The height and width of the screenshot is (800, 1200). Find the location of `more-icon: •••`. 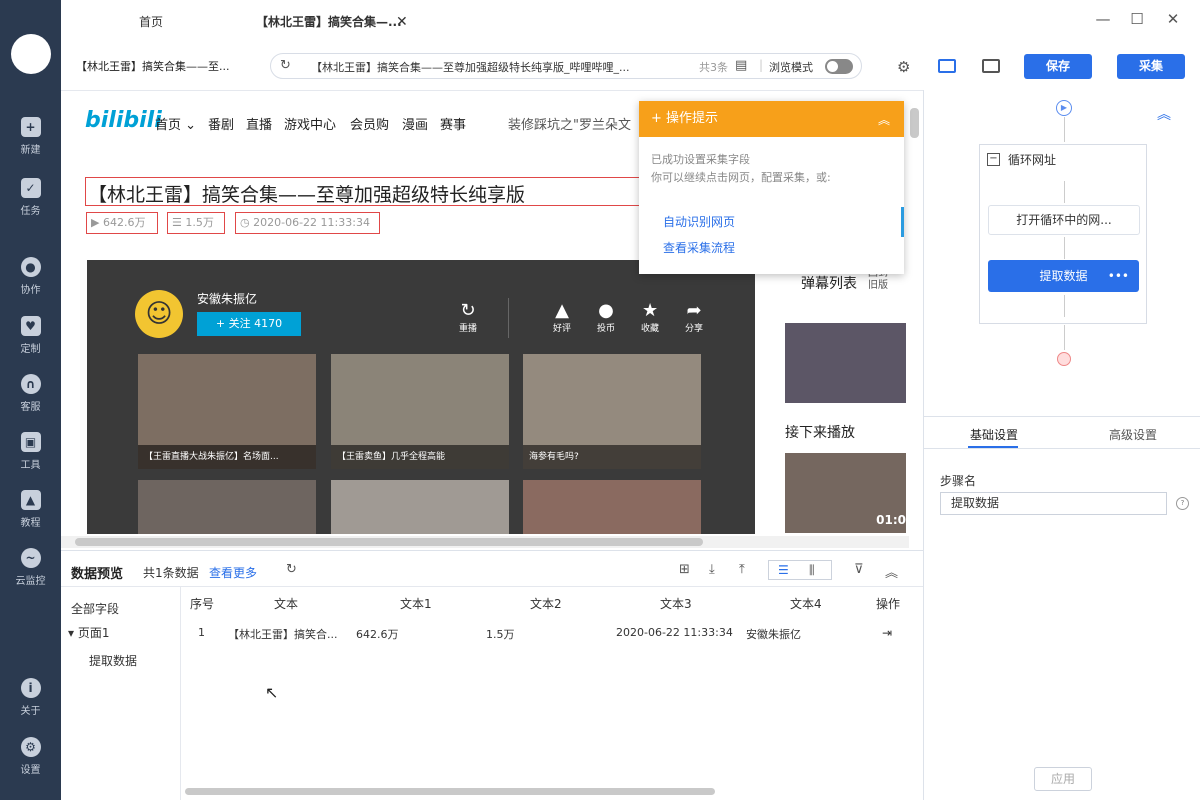

more-icon: ••• is located at coordinates (1118, 276).